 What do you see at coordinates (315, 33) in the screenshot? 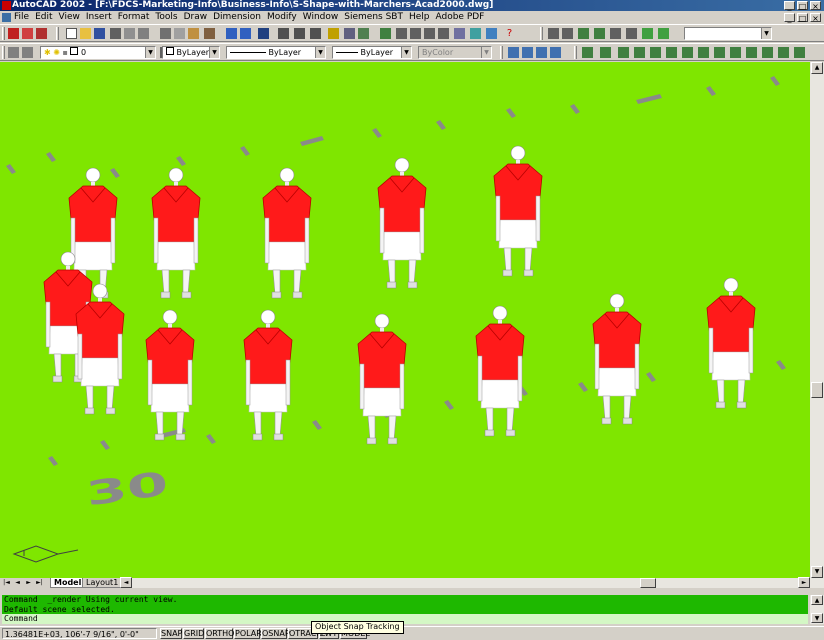
I see `ucs-origin-icon` at bounding box center [315, 33].